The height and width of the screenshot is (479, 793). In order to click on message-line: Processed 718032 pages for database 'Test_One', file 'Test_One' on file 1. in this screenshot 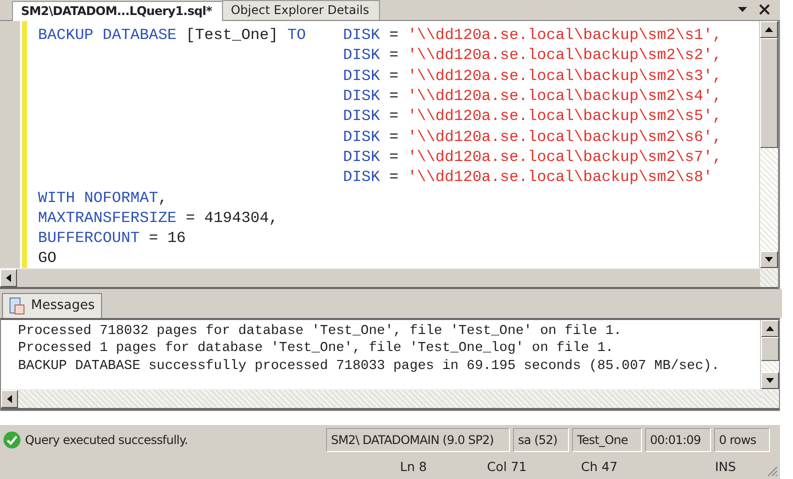, I will do `click(320, 331)`.